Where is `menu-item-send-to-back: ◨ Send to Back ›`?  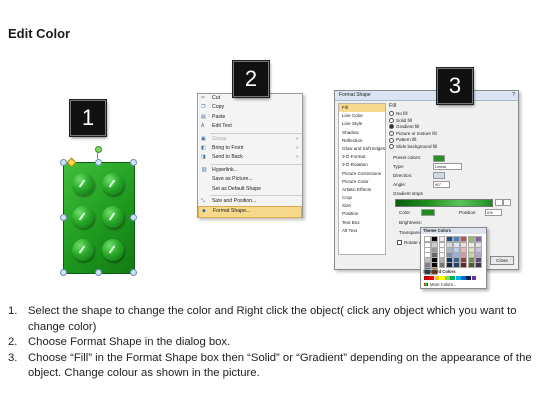
menu-item-send-to-back: ◨ Send to Back › is located at coordinates (250, 157).